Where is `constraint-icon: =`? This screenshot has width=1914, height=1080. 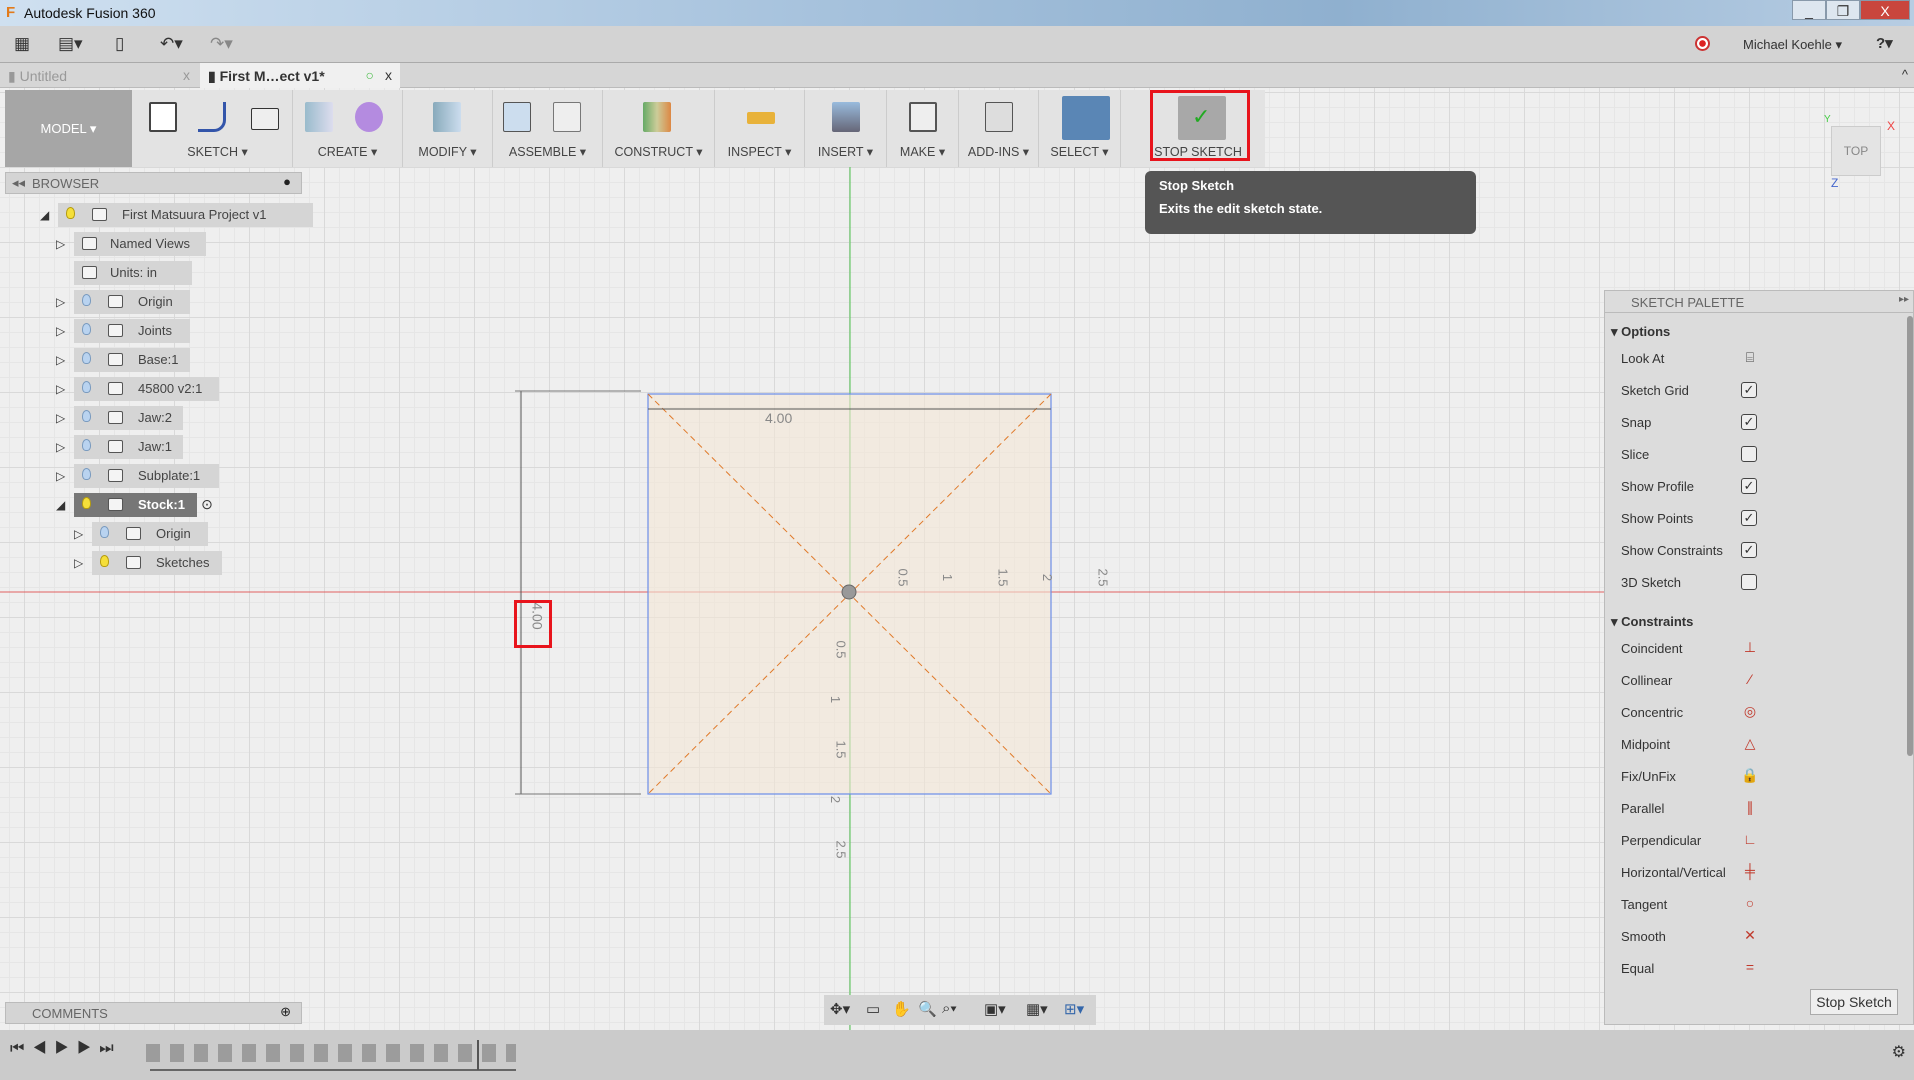
constraint-icon: = is located at coordinates (1750, 967).